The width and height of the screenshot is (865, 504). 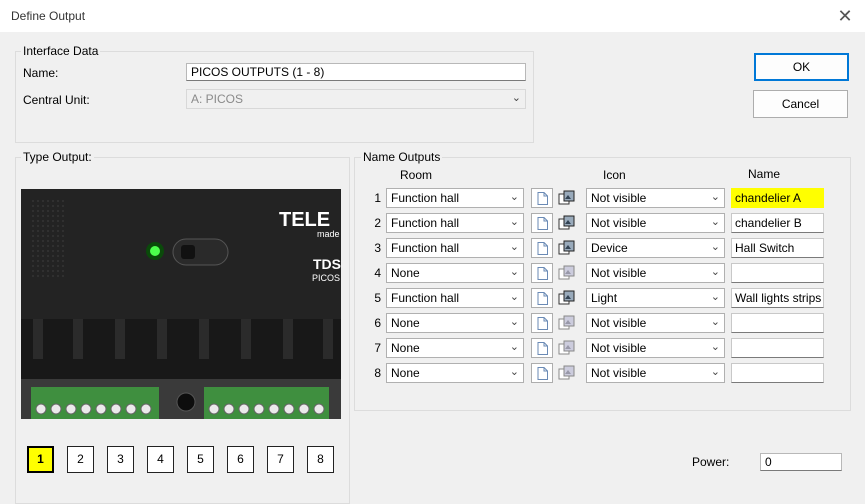 I want to click on room-column-header: Room, so click(x=416, y=175).